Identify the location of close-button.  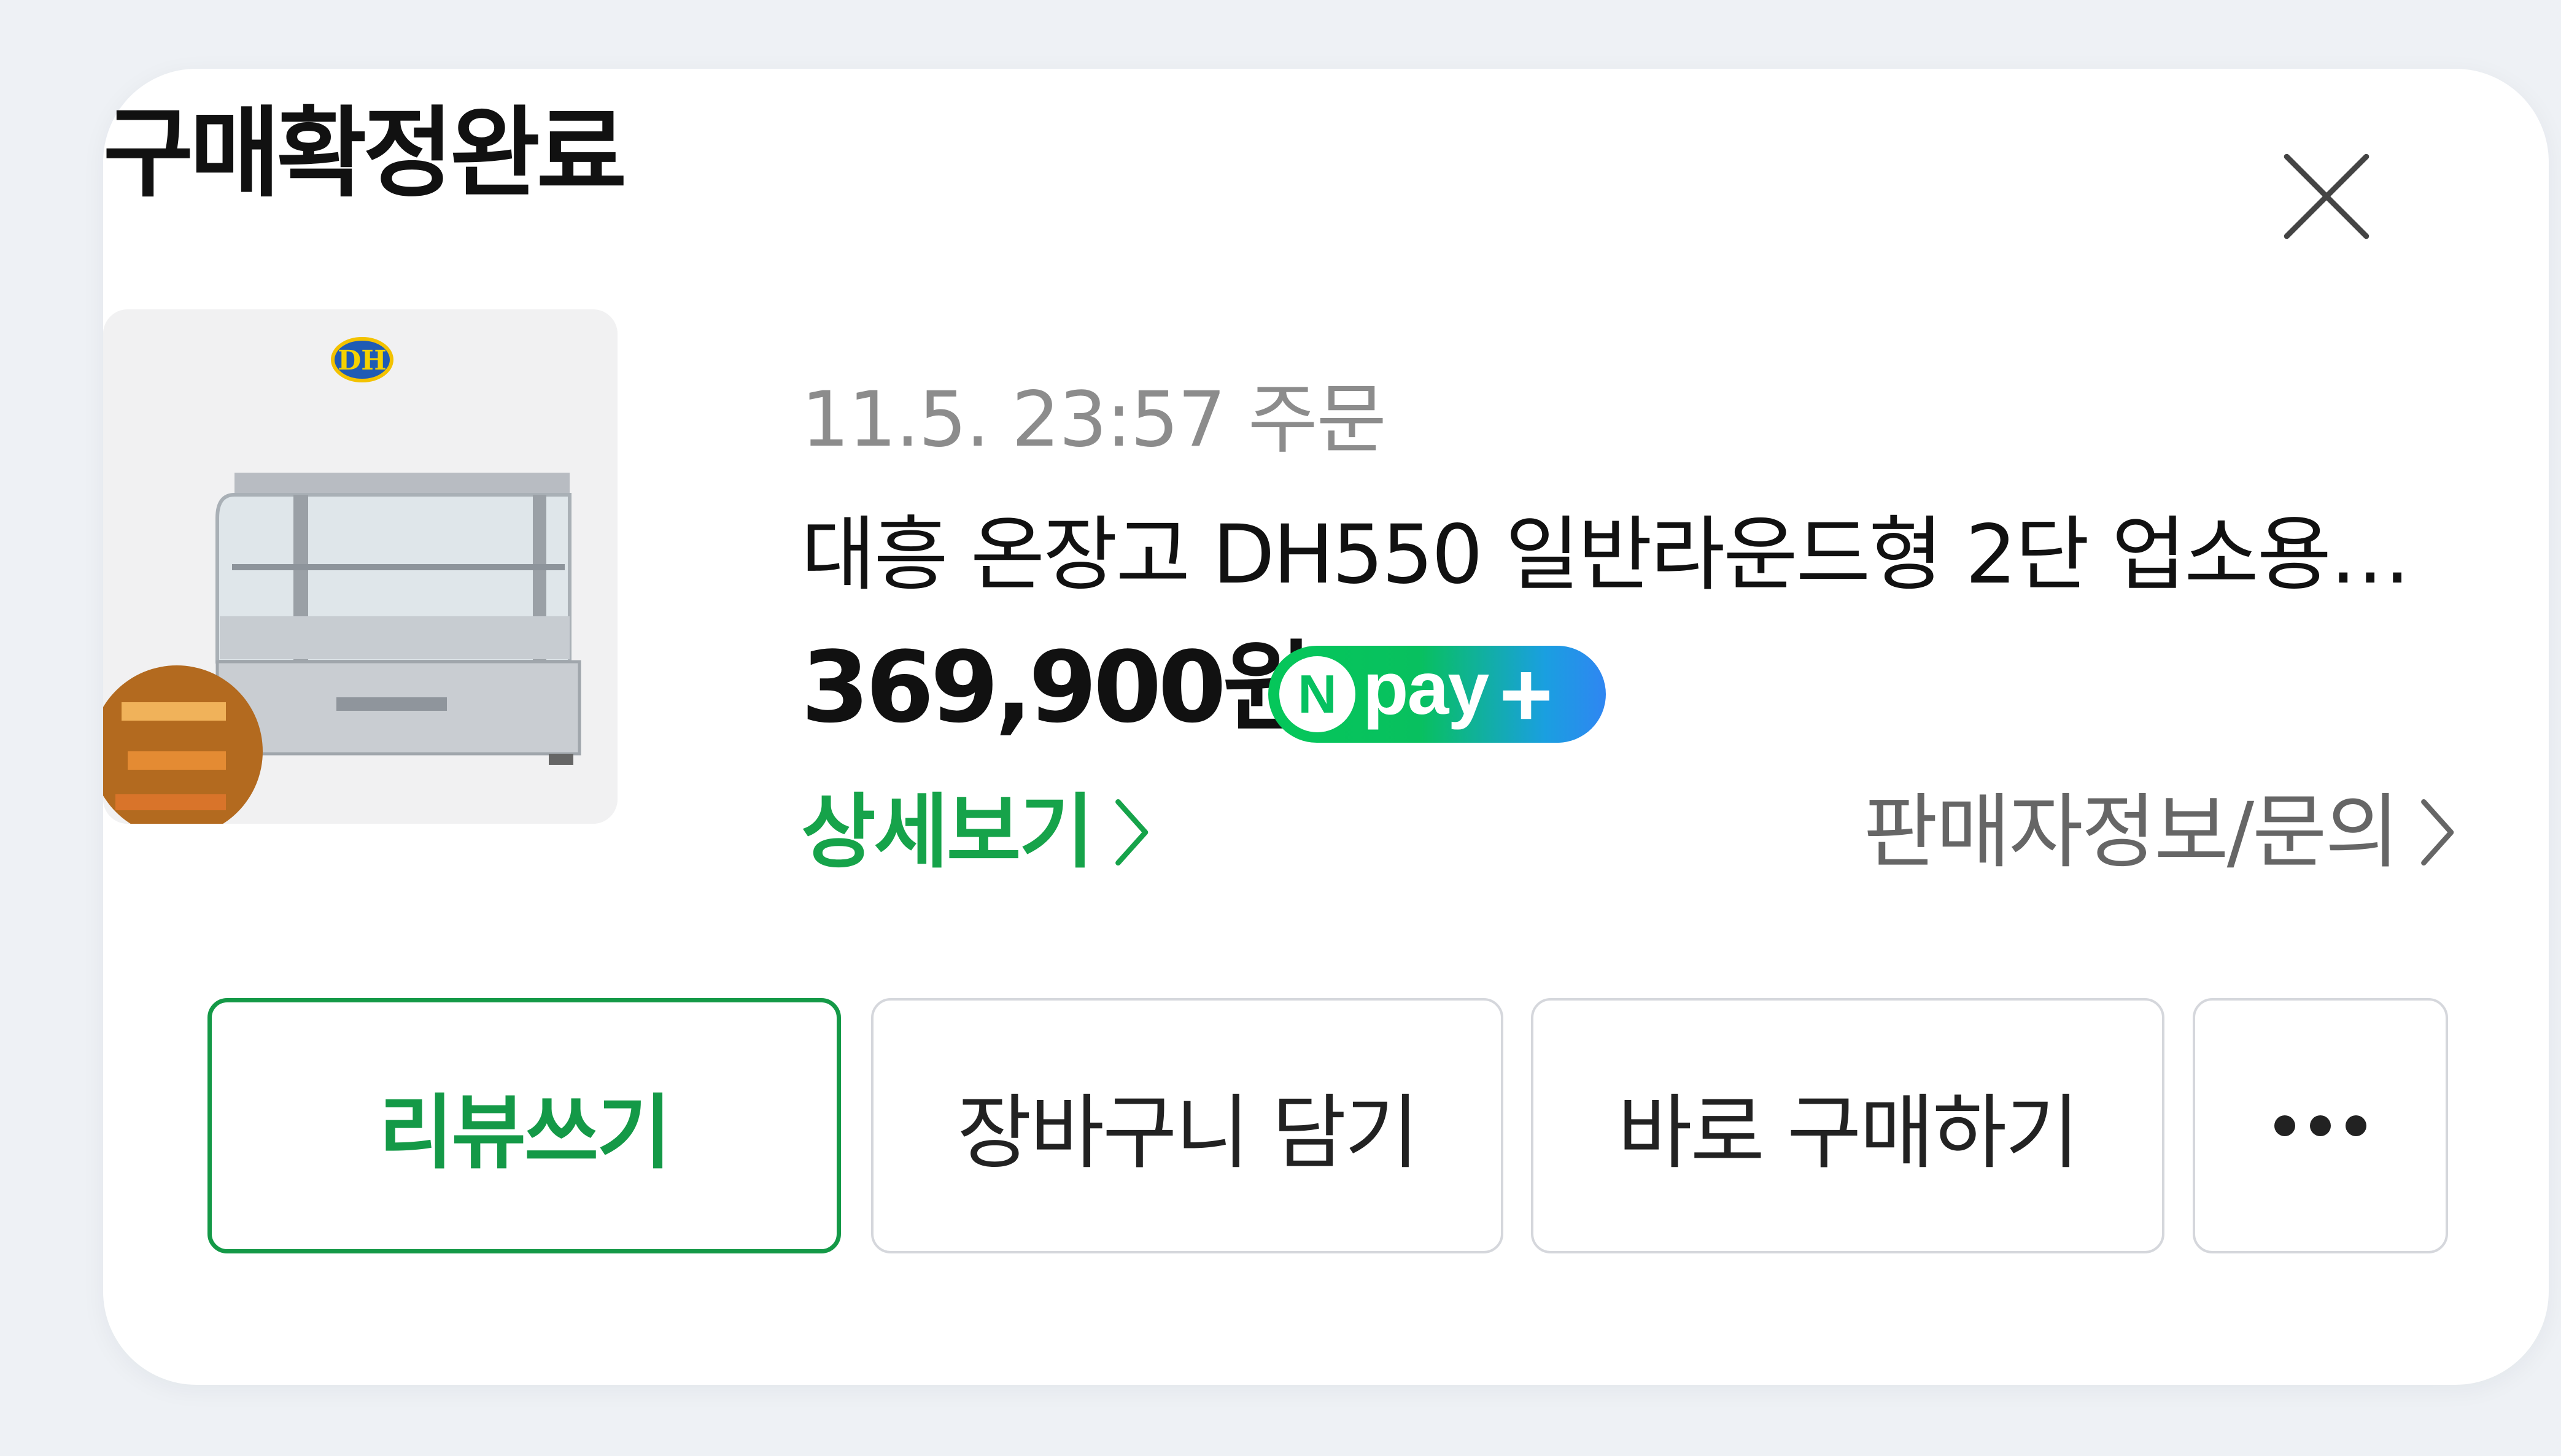
(2327, 196).